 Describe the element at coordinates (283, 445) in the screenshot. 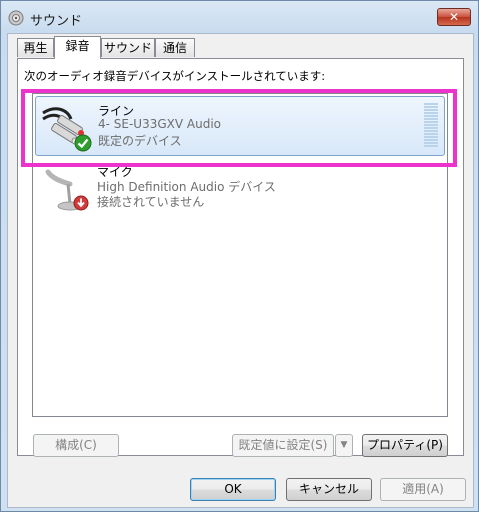

I see `set-default-button: 既定値に設定(S)` at that location.